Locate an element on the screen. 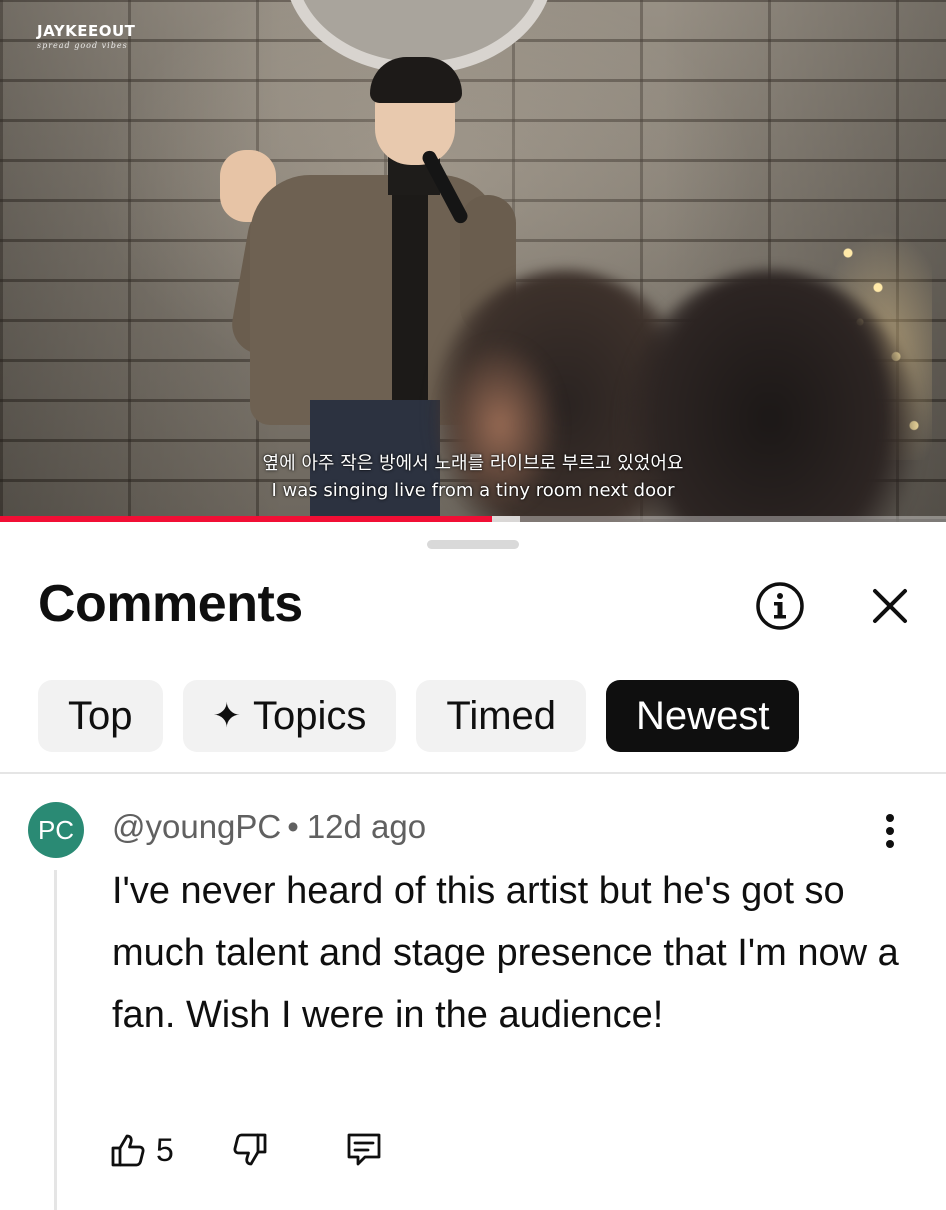 The width and height of the screenshot is (946, 1210). filter-chip-timed: Timed is located at coordinates (501, 716).